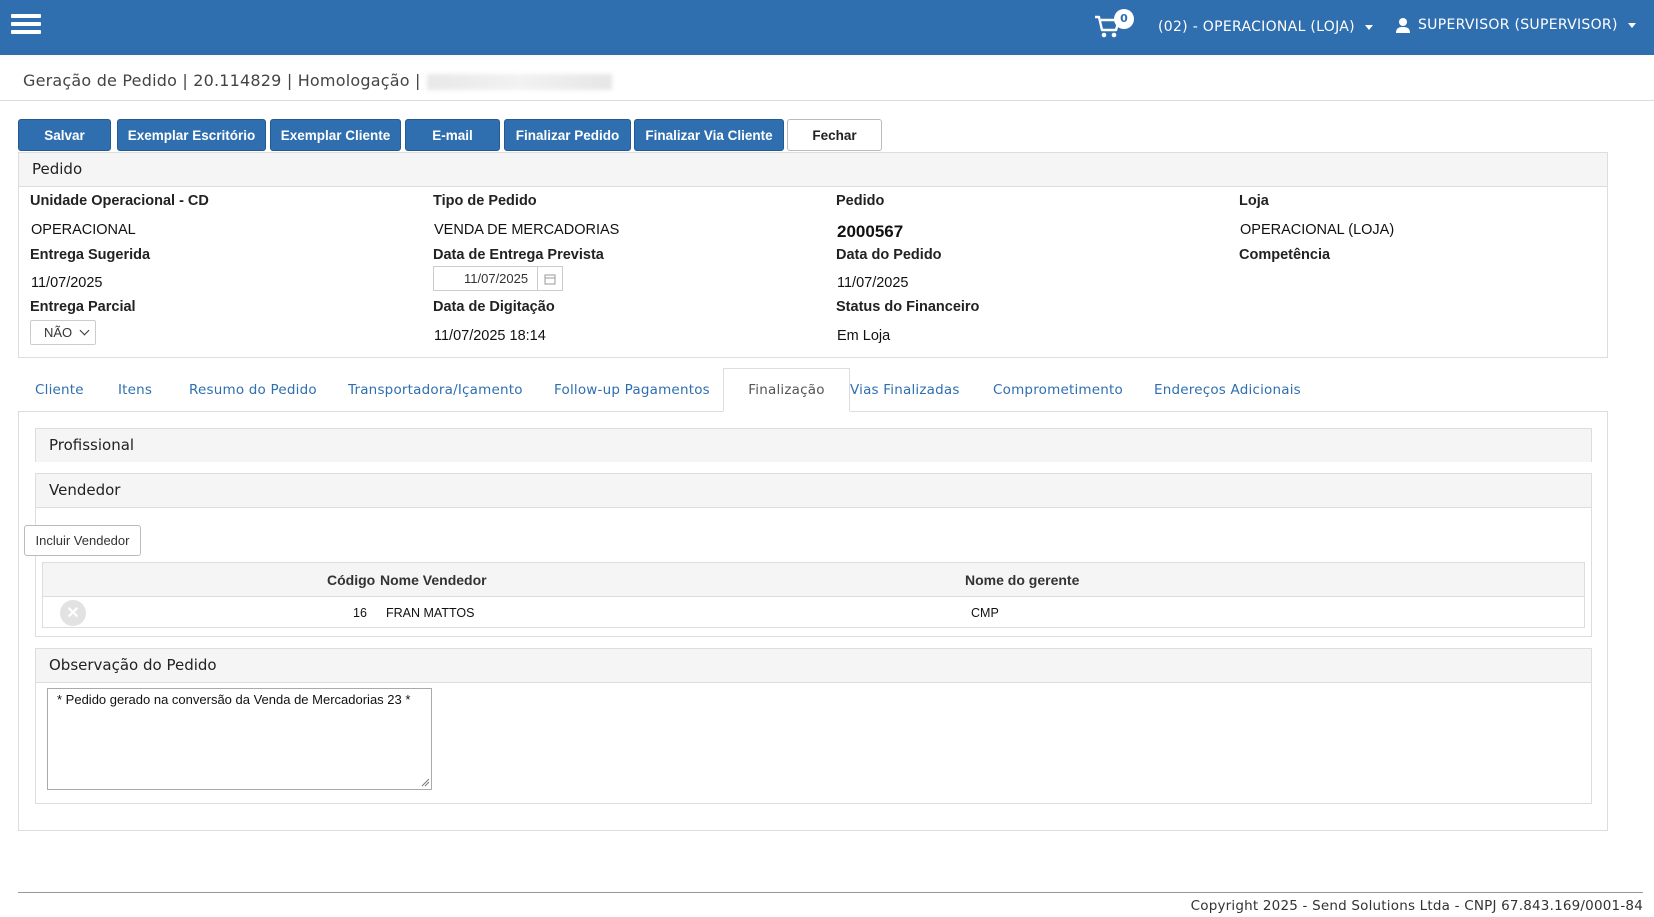  What do you see at coordinates (82, 540) in the screenshot?
I see `add-vendedor-button: Incluir Vendedor` at bounding box center [82, 540].